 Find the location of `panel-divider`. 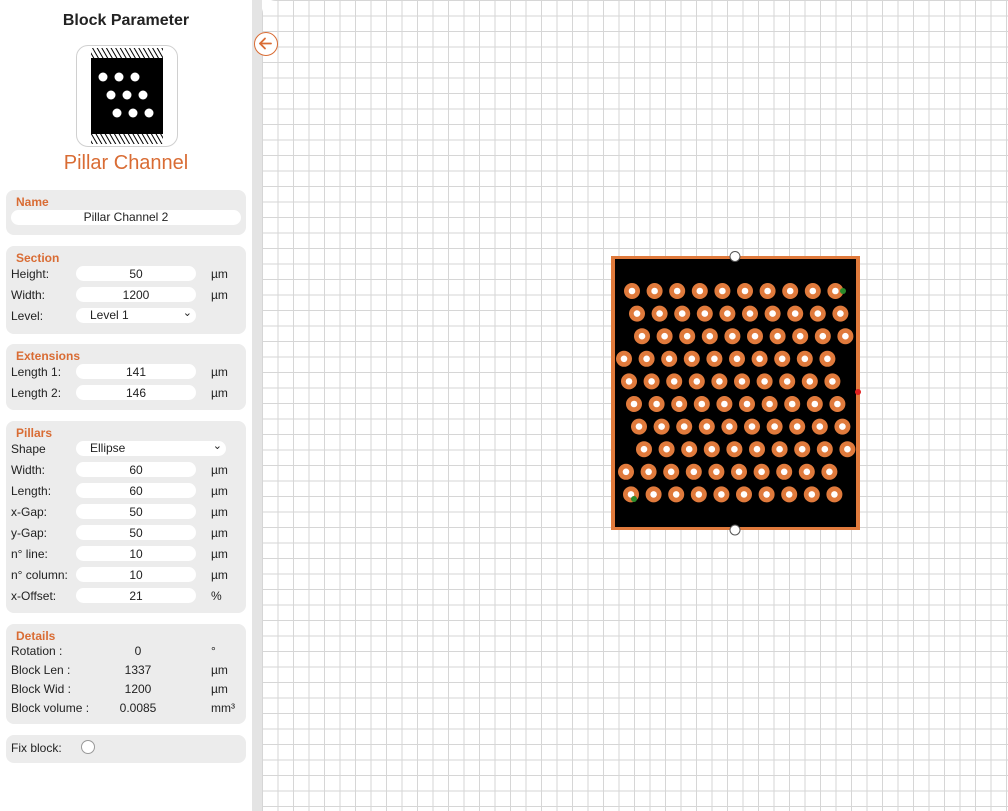

panel-divider is located at coordinates (257, 405).